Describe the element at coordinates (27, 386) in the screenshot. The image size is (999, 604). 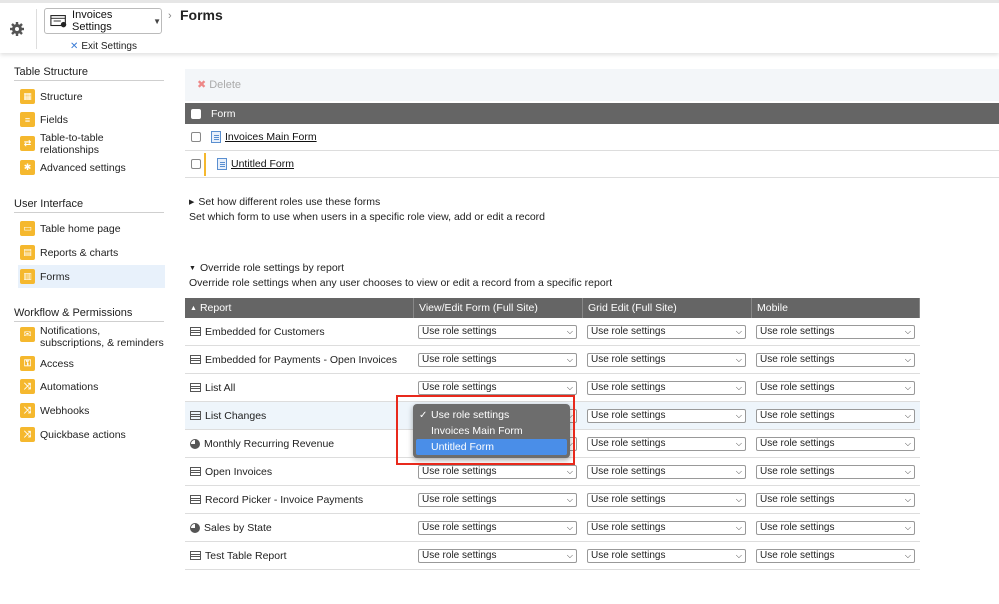
I see `automations-icon: ⤨` at that location.